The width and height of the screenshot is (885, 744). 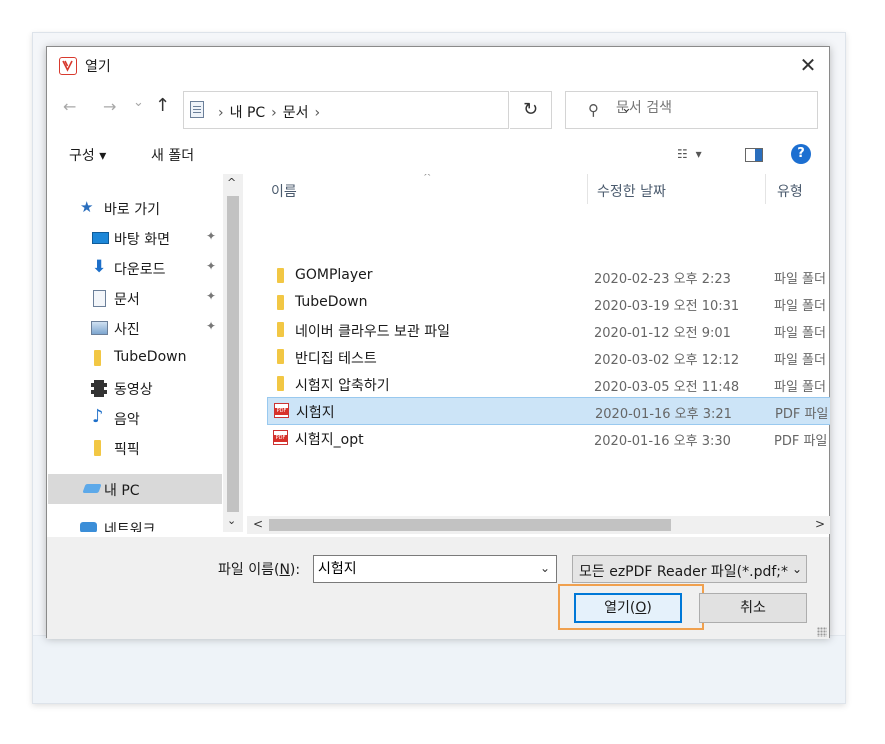 I want to click on preview-pane-icon, so click(x=754, y=155).